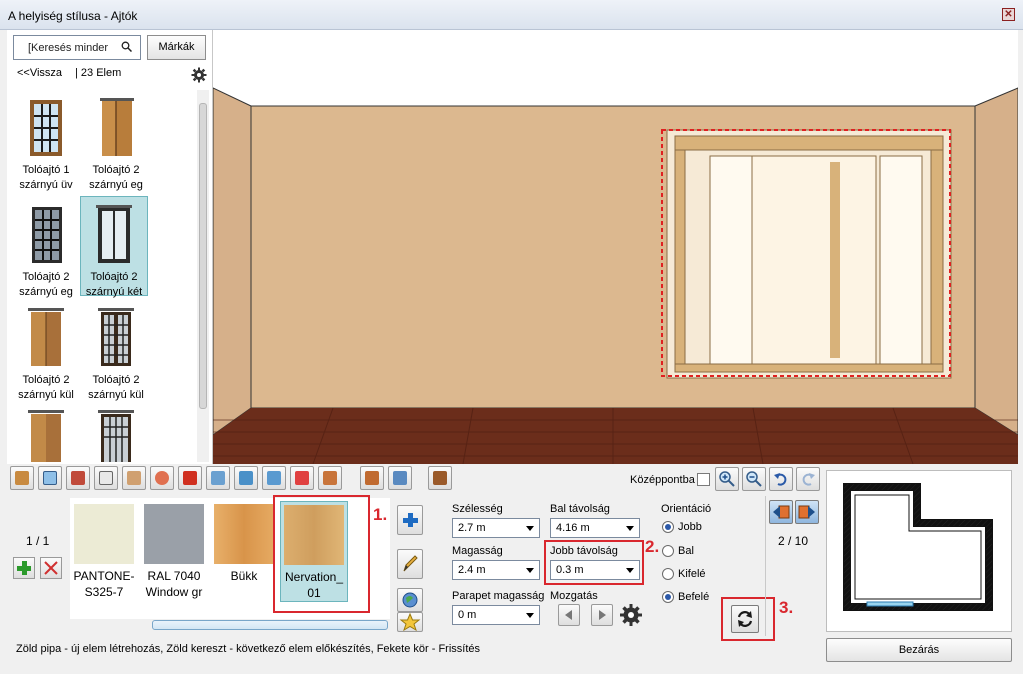 The height and width of the screenshot is (674, 1023). I want to click on orientation-left-label: Bal, so click(686, 551).